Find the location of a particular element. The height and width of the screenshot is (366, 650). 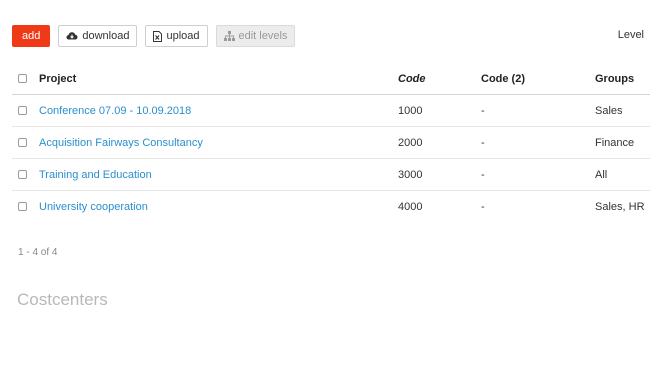

upload-button: upload is located at coordinates (176, 36).